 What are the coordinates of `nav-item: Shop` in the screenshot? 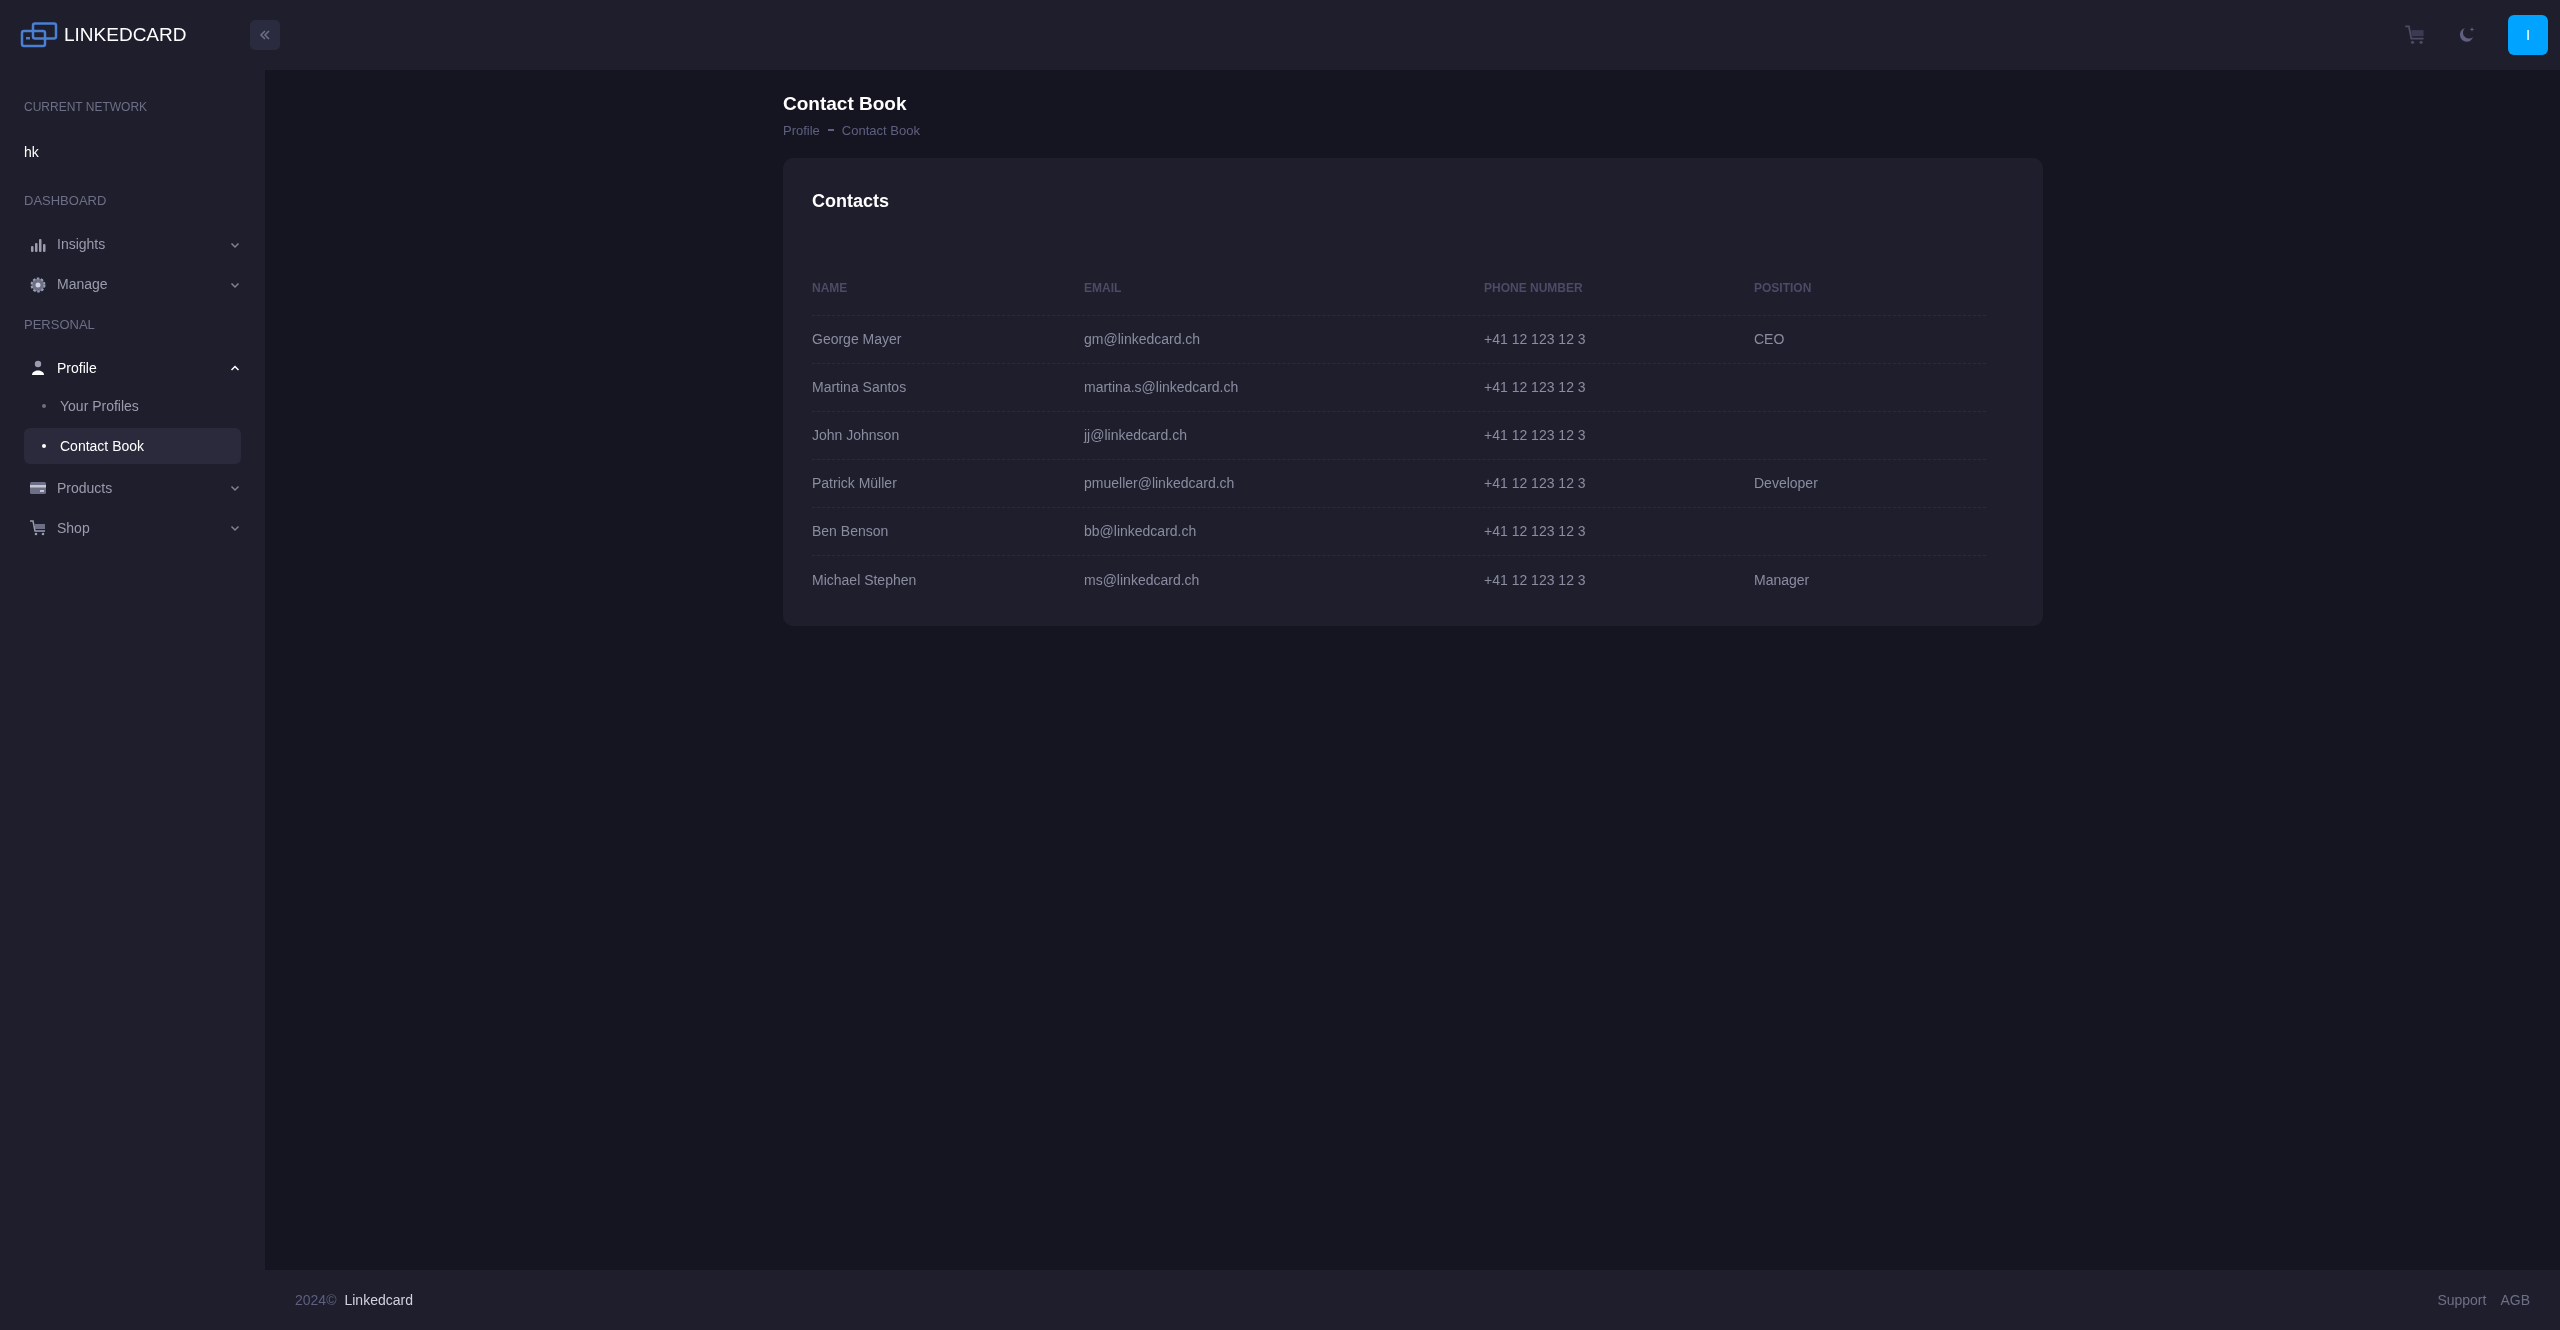 It's located at (132, 528).